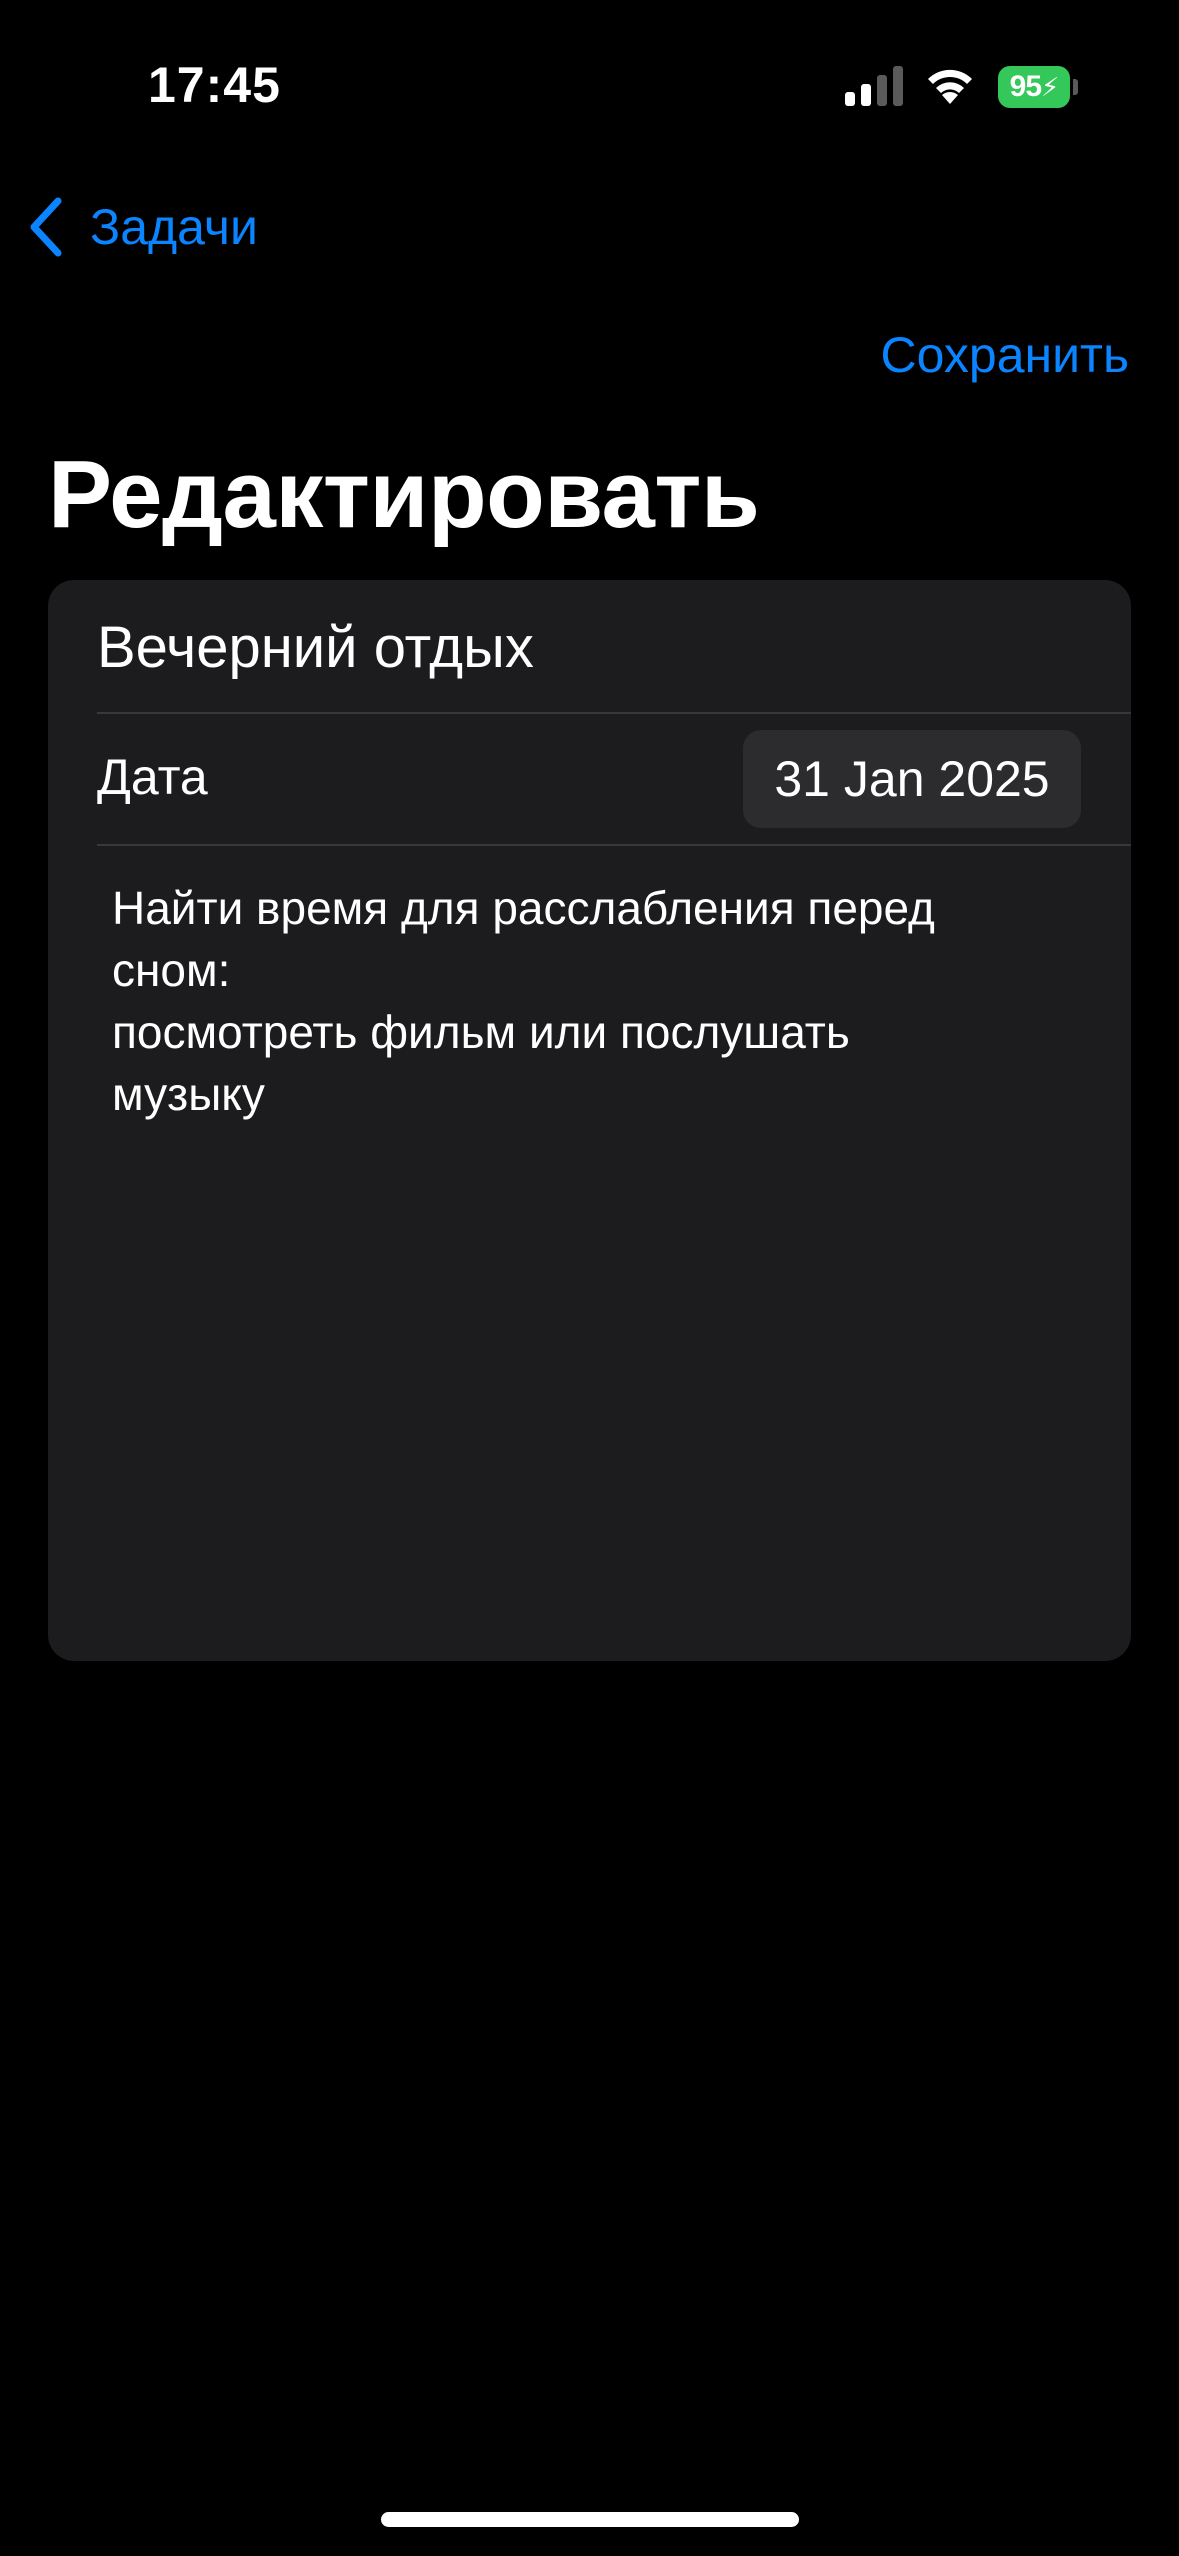 This screenshot has height=2556, width=1179. I want to click on battery-charging-icon: 95 ⚡, so click(1038, 87).